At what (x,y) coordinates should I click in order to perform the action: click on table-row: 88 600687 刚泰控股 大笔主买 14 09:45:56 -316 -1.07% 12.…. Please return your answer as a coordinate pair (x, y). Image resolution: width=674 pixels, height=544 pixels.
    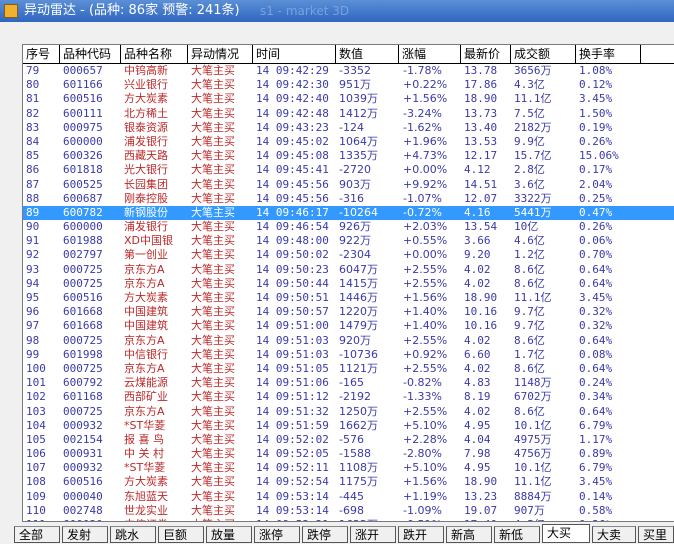
    Looking at the image, I should click on (348, 199).